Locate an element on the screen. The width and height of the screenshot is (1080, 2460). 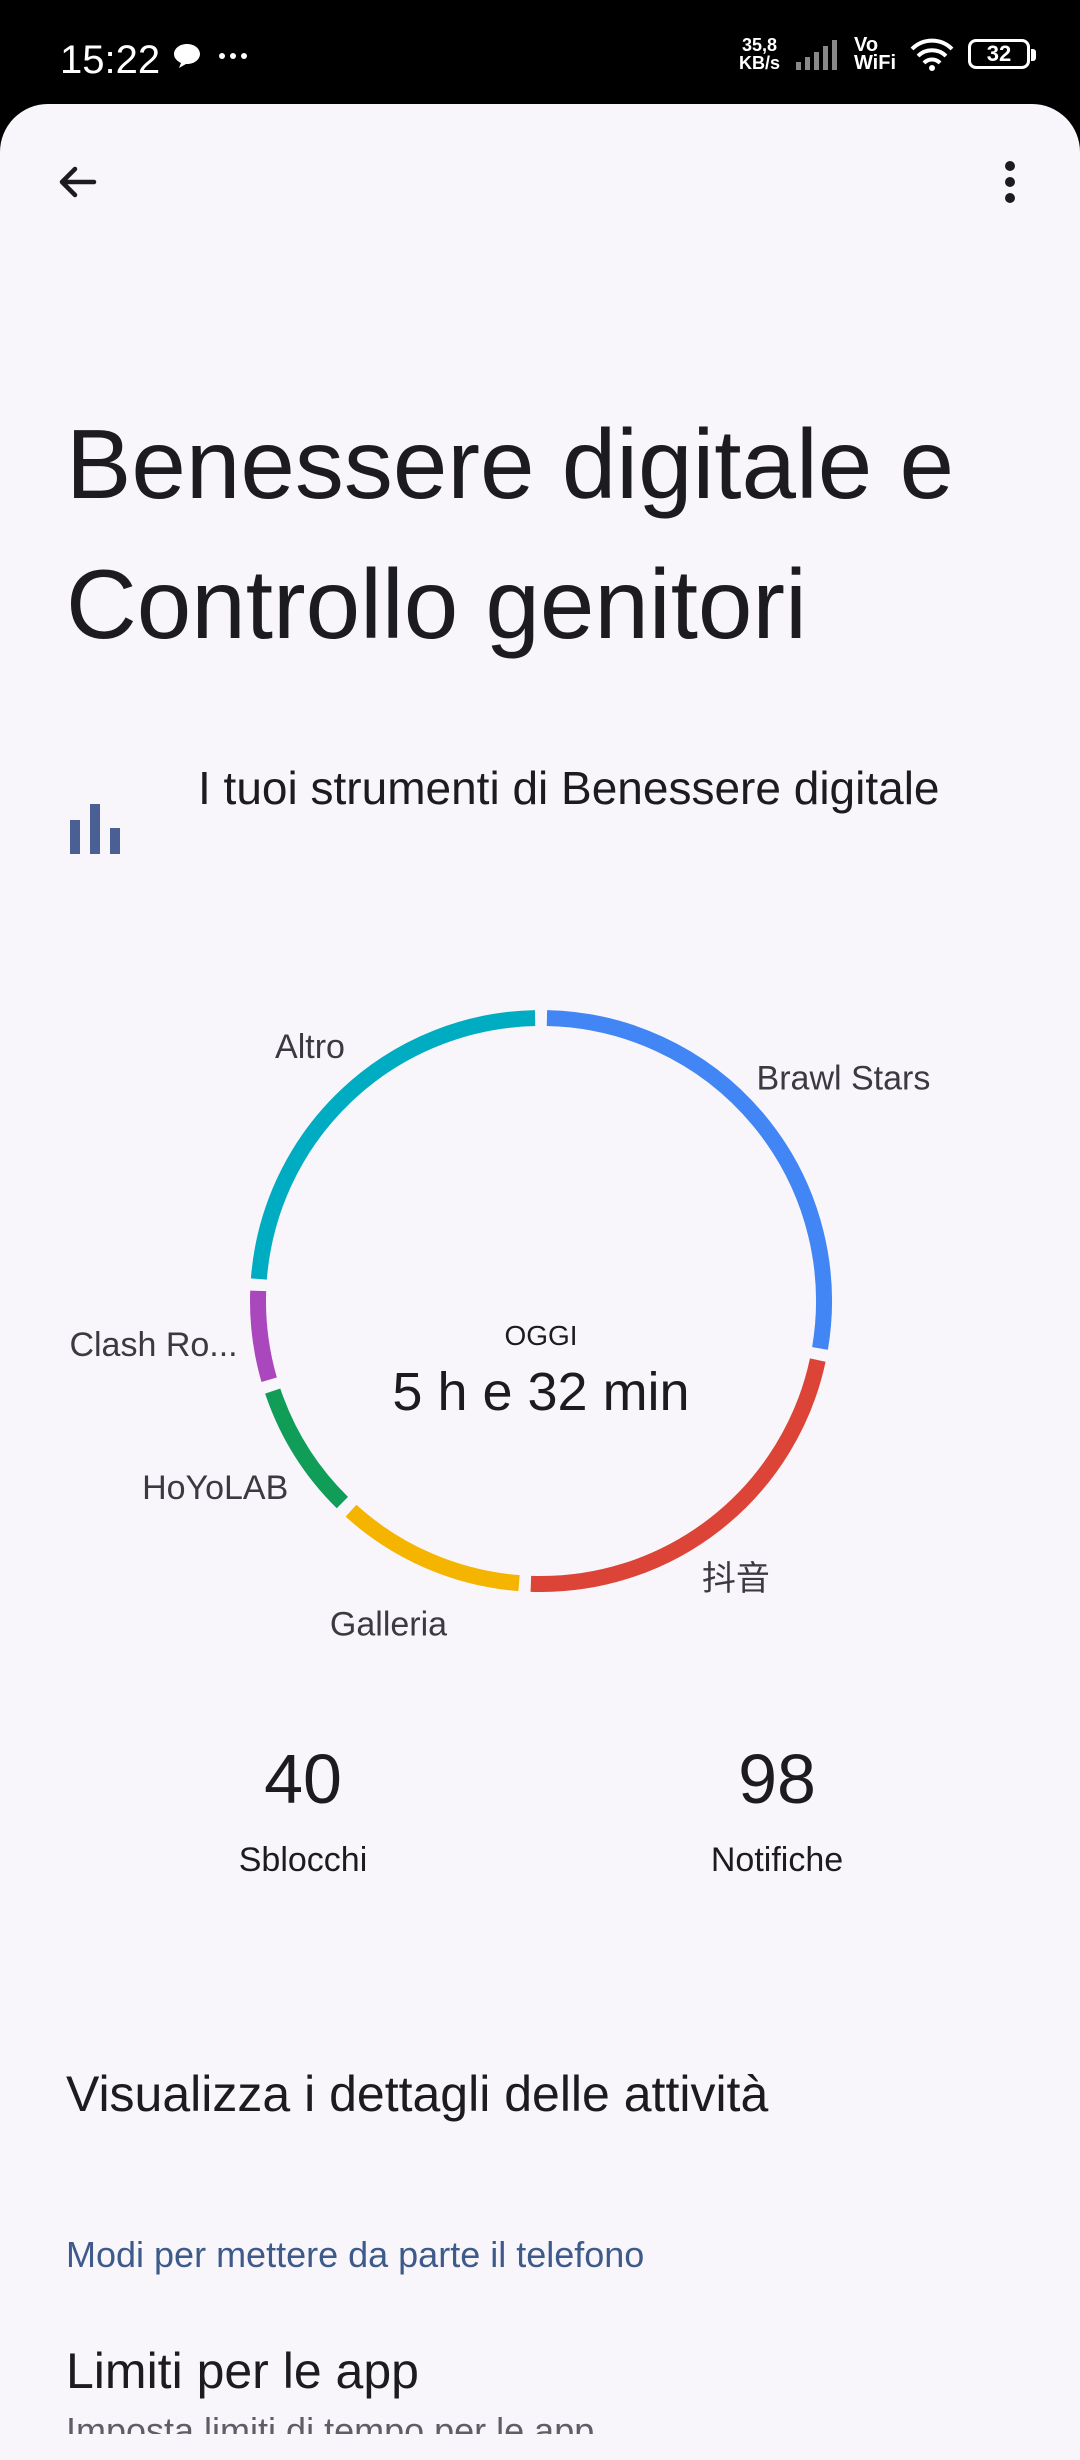
notifications-label: Notifiche is located at coordinates (777, 1860).